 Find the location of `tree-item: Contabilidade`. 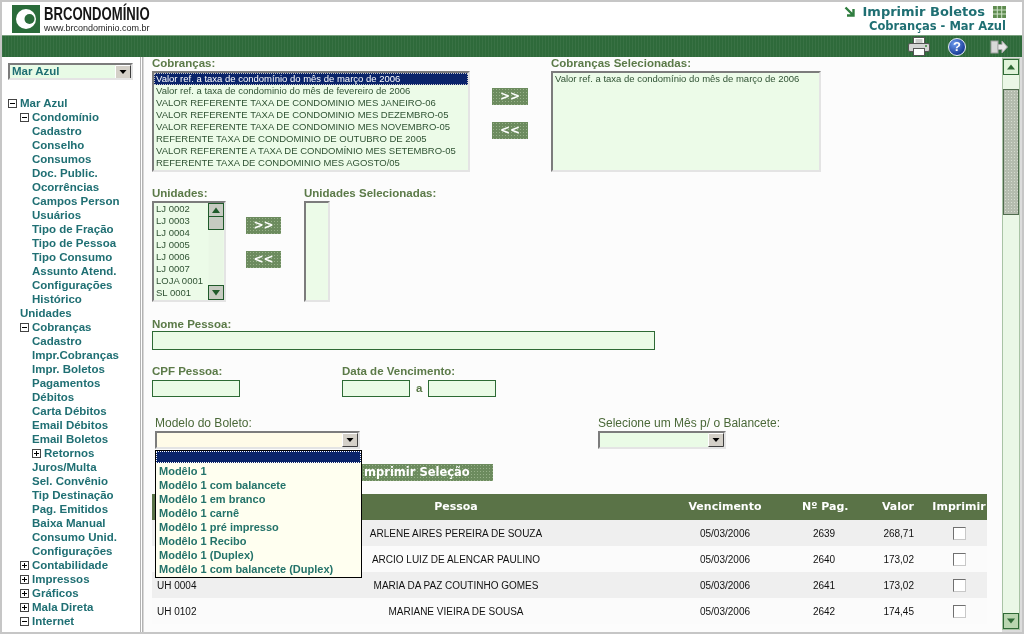

tree-item: Contabilidade is located at coordinates (70, 565).